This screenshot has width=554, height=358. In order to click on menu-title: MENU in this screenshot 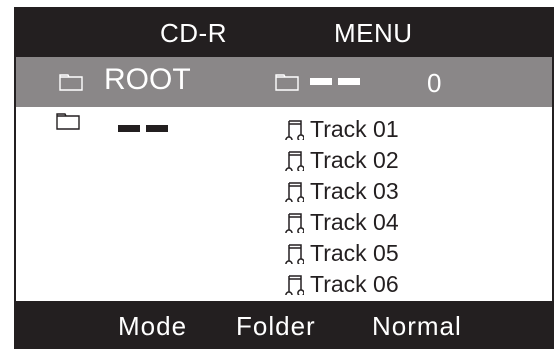, I will do `click(373, 33)`.